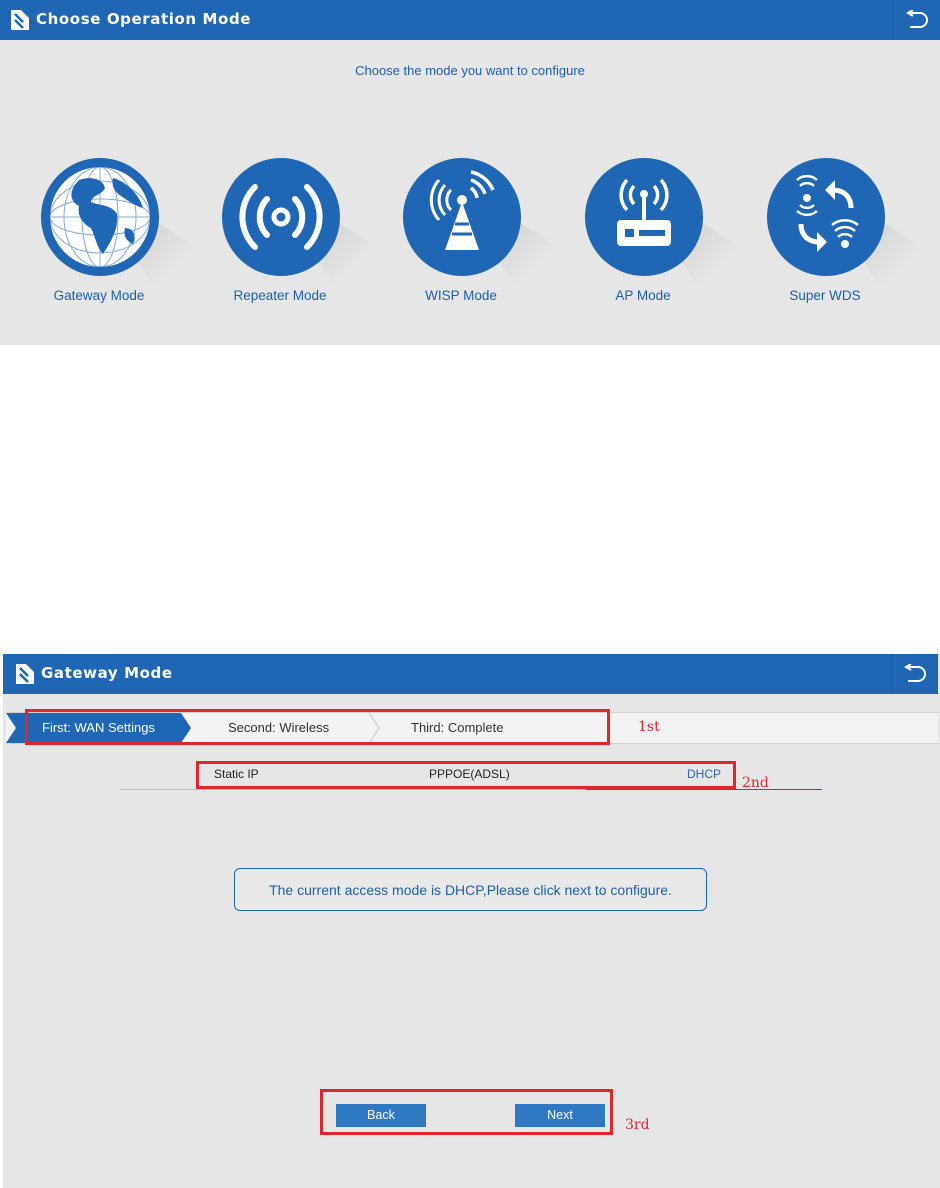 Image resolution: width=940 pixels, height=1188 pixels. What do you see at coordinates (825, 295) in the screenshot?
I see `mode-label-super-wds: Super WDS` at bounding box center [825, 295].